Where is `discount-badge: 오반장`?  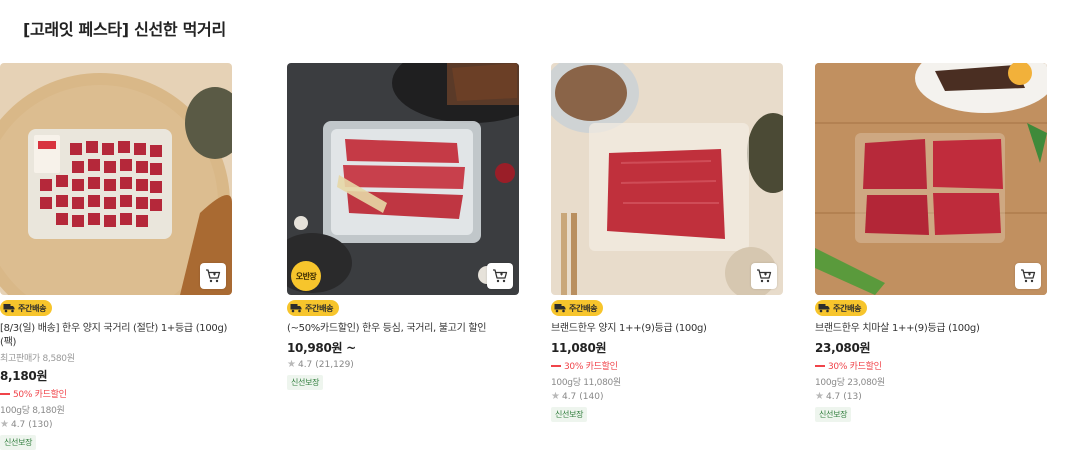 discount-badge: 오반장 is located at coordinates (306, 276).